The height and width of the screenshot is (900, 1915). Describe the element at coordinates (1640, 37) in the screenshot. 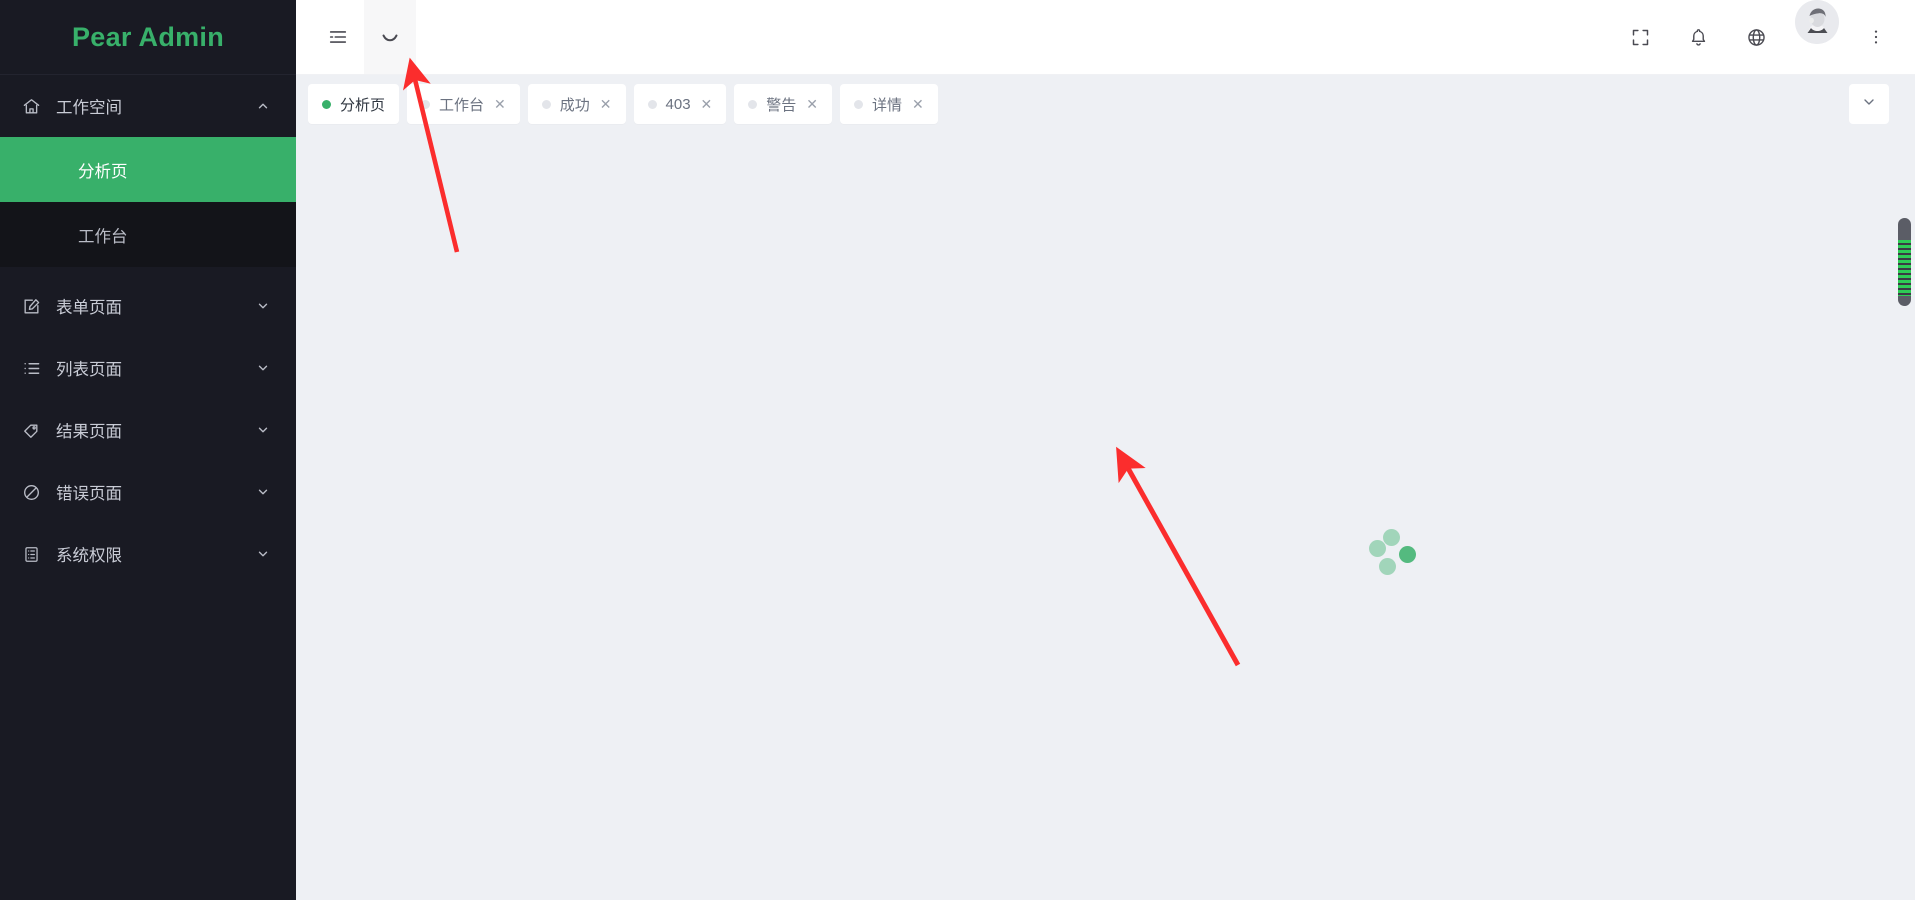

I see `fullscreen-icon` at that location.